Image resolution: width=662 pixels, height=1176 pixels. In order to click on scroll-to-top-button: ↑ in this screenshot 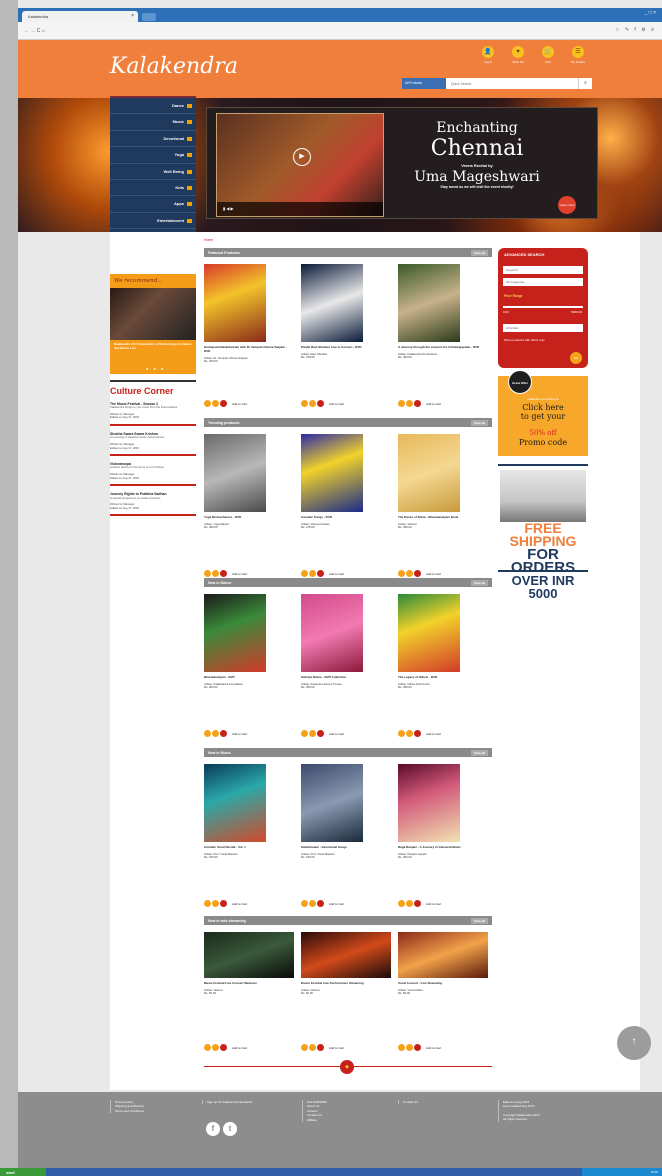, I will do `click(634, 1043)`.